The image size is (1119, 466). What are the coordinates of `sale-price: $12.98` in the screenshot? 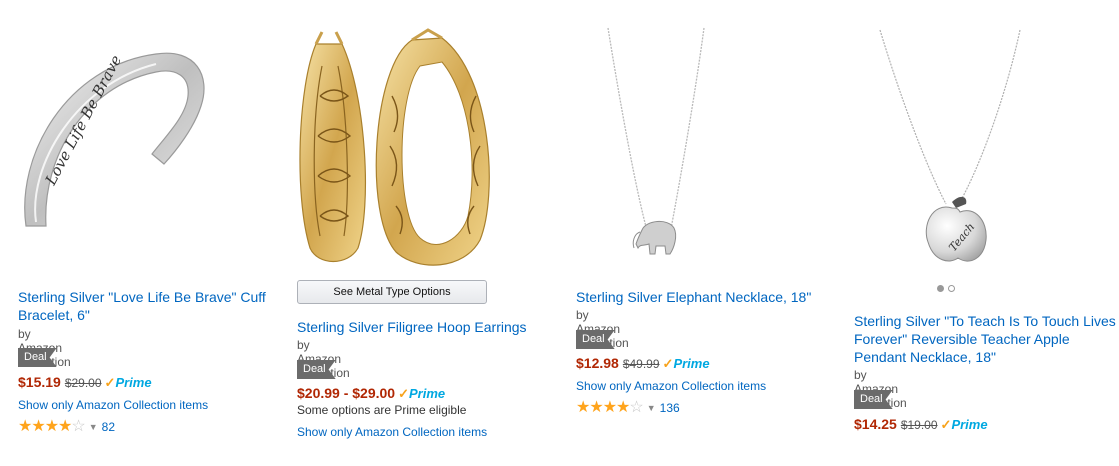 It's located at (597, 363).